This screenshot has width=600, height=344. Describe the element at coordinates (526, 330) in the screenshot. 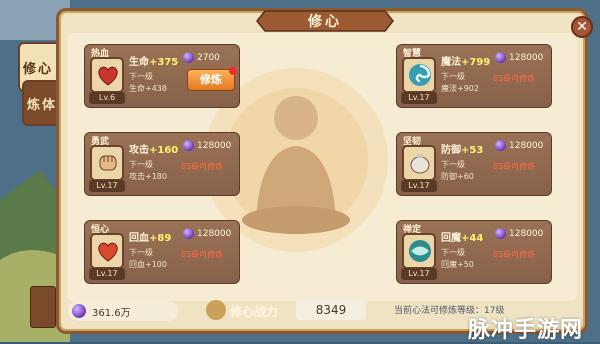

I see `watermark: 脉冲手游网` at that location.